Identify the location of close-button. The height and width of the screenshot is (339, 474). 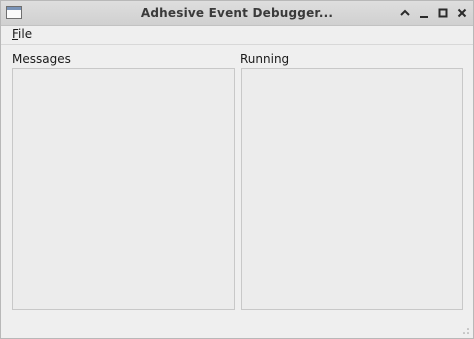
(462, 13).